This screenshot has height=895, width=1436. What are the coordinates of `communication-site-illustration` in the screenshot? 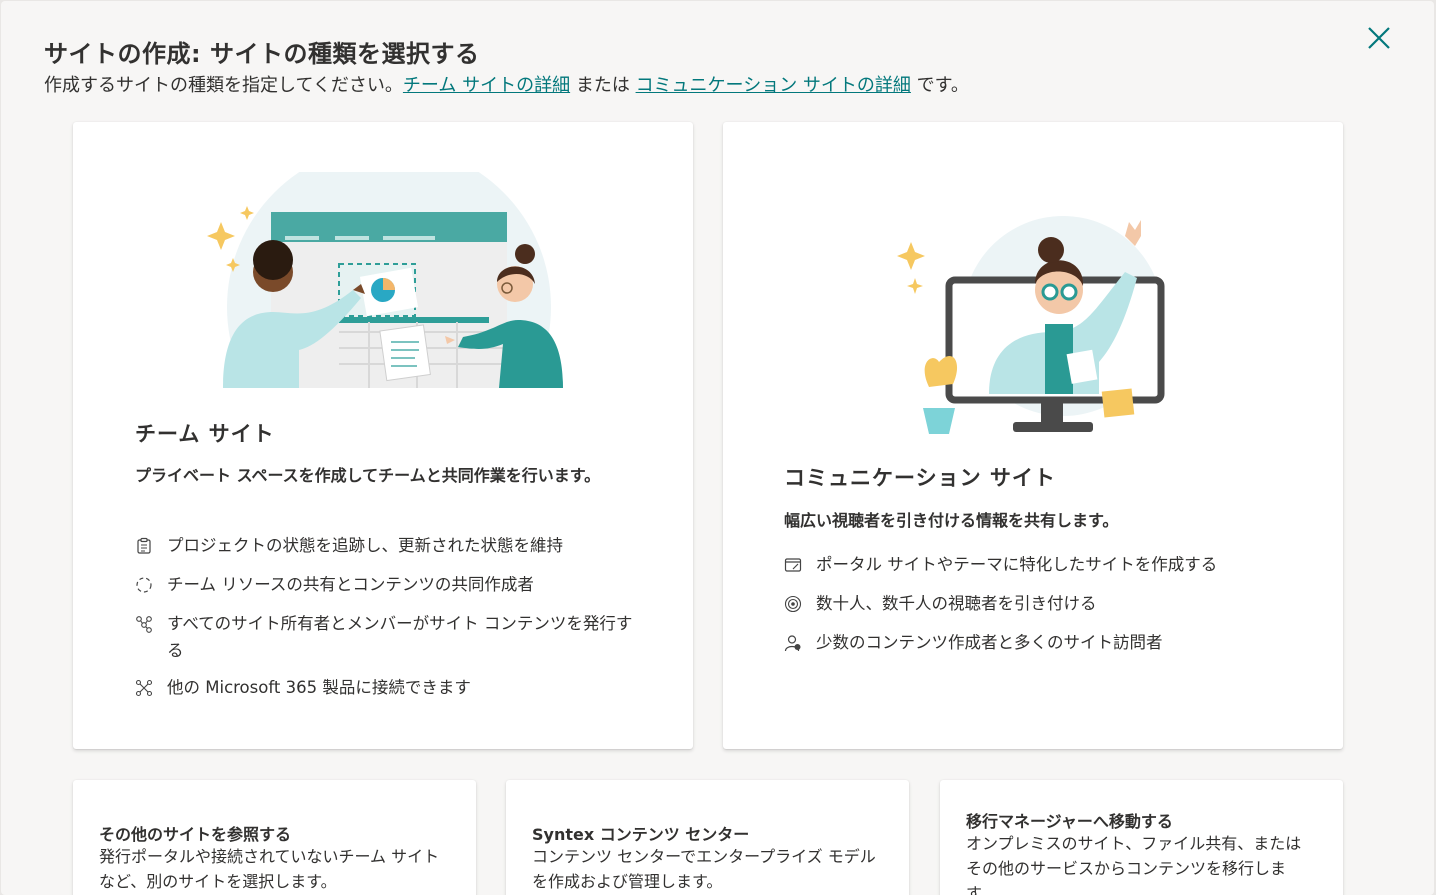 It's located at (1031, 325).